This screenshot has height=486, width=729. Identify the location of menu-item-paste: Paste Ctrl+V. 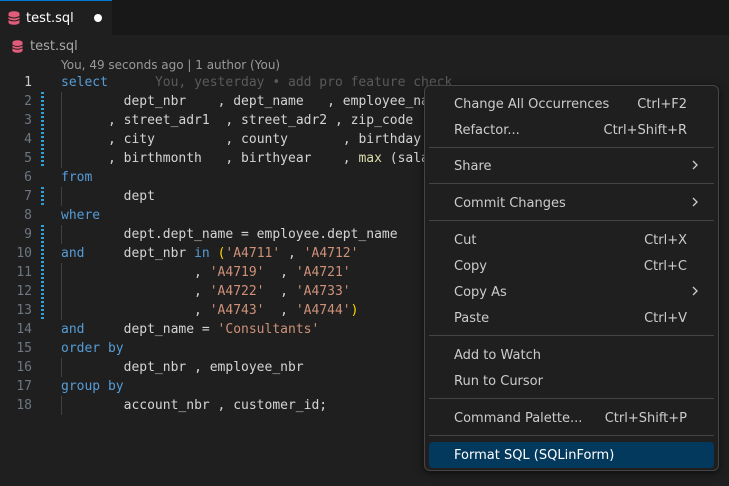
(571, 318).